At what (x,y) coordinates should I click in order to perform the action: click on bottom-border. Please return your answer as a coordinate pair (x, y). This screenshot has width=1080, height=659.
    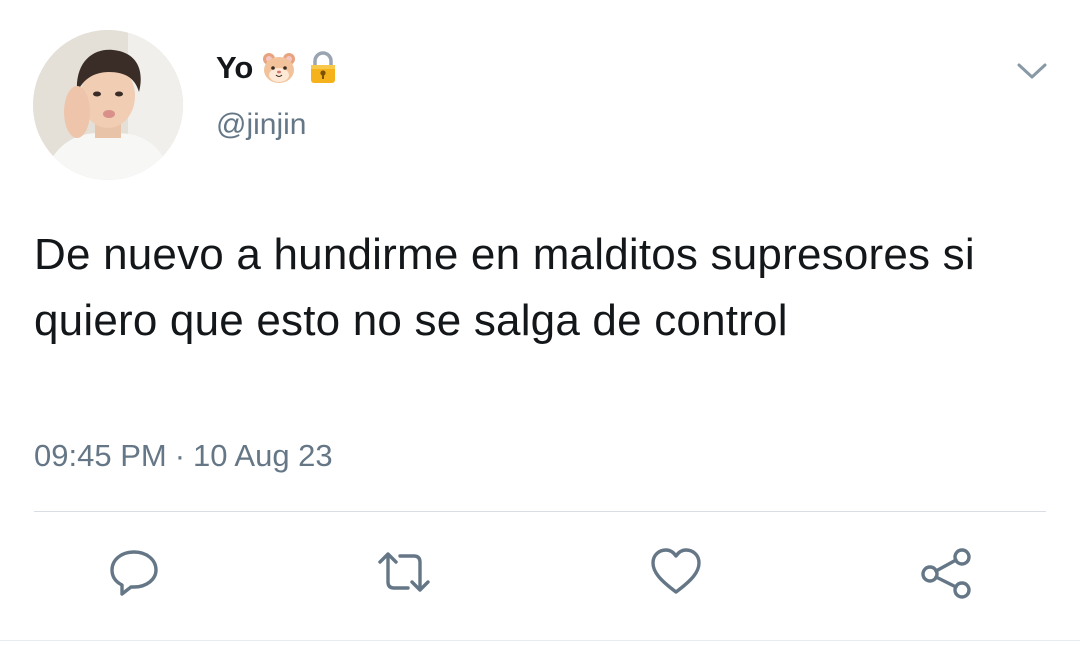
    Looking at the image, I should click on (540, 640).